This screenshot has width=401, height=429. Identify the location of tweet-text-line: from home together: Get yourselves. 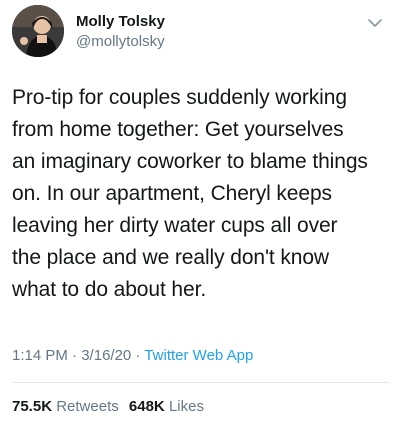
(178, 129).